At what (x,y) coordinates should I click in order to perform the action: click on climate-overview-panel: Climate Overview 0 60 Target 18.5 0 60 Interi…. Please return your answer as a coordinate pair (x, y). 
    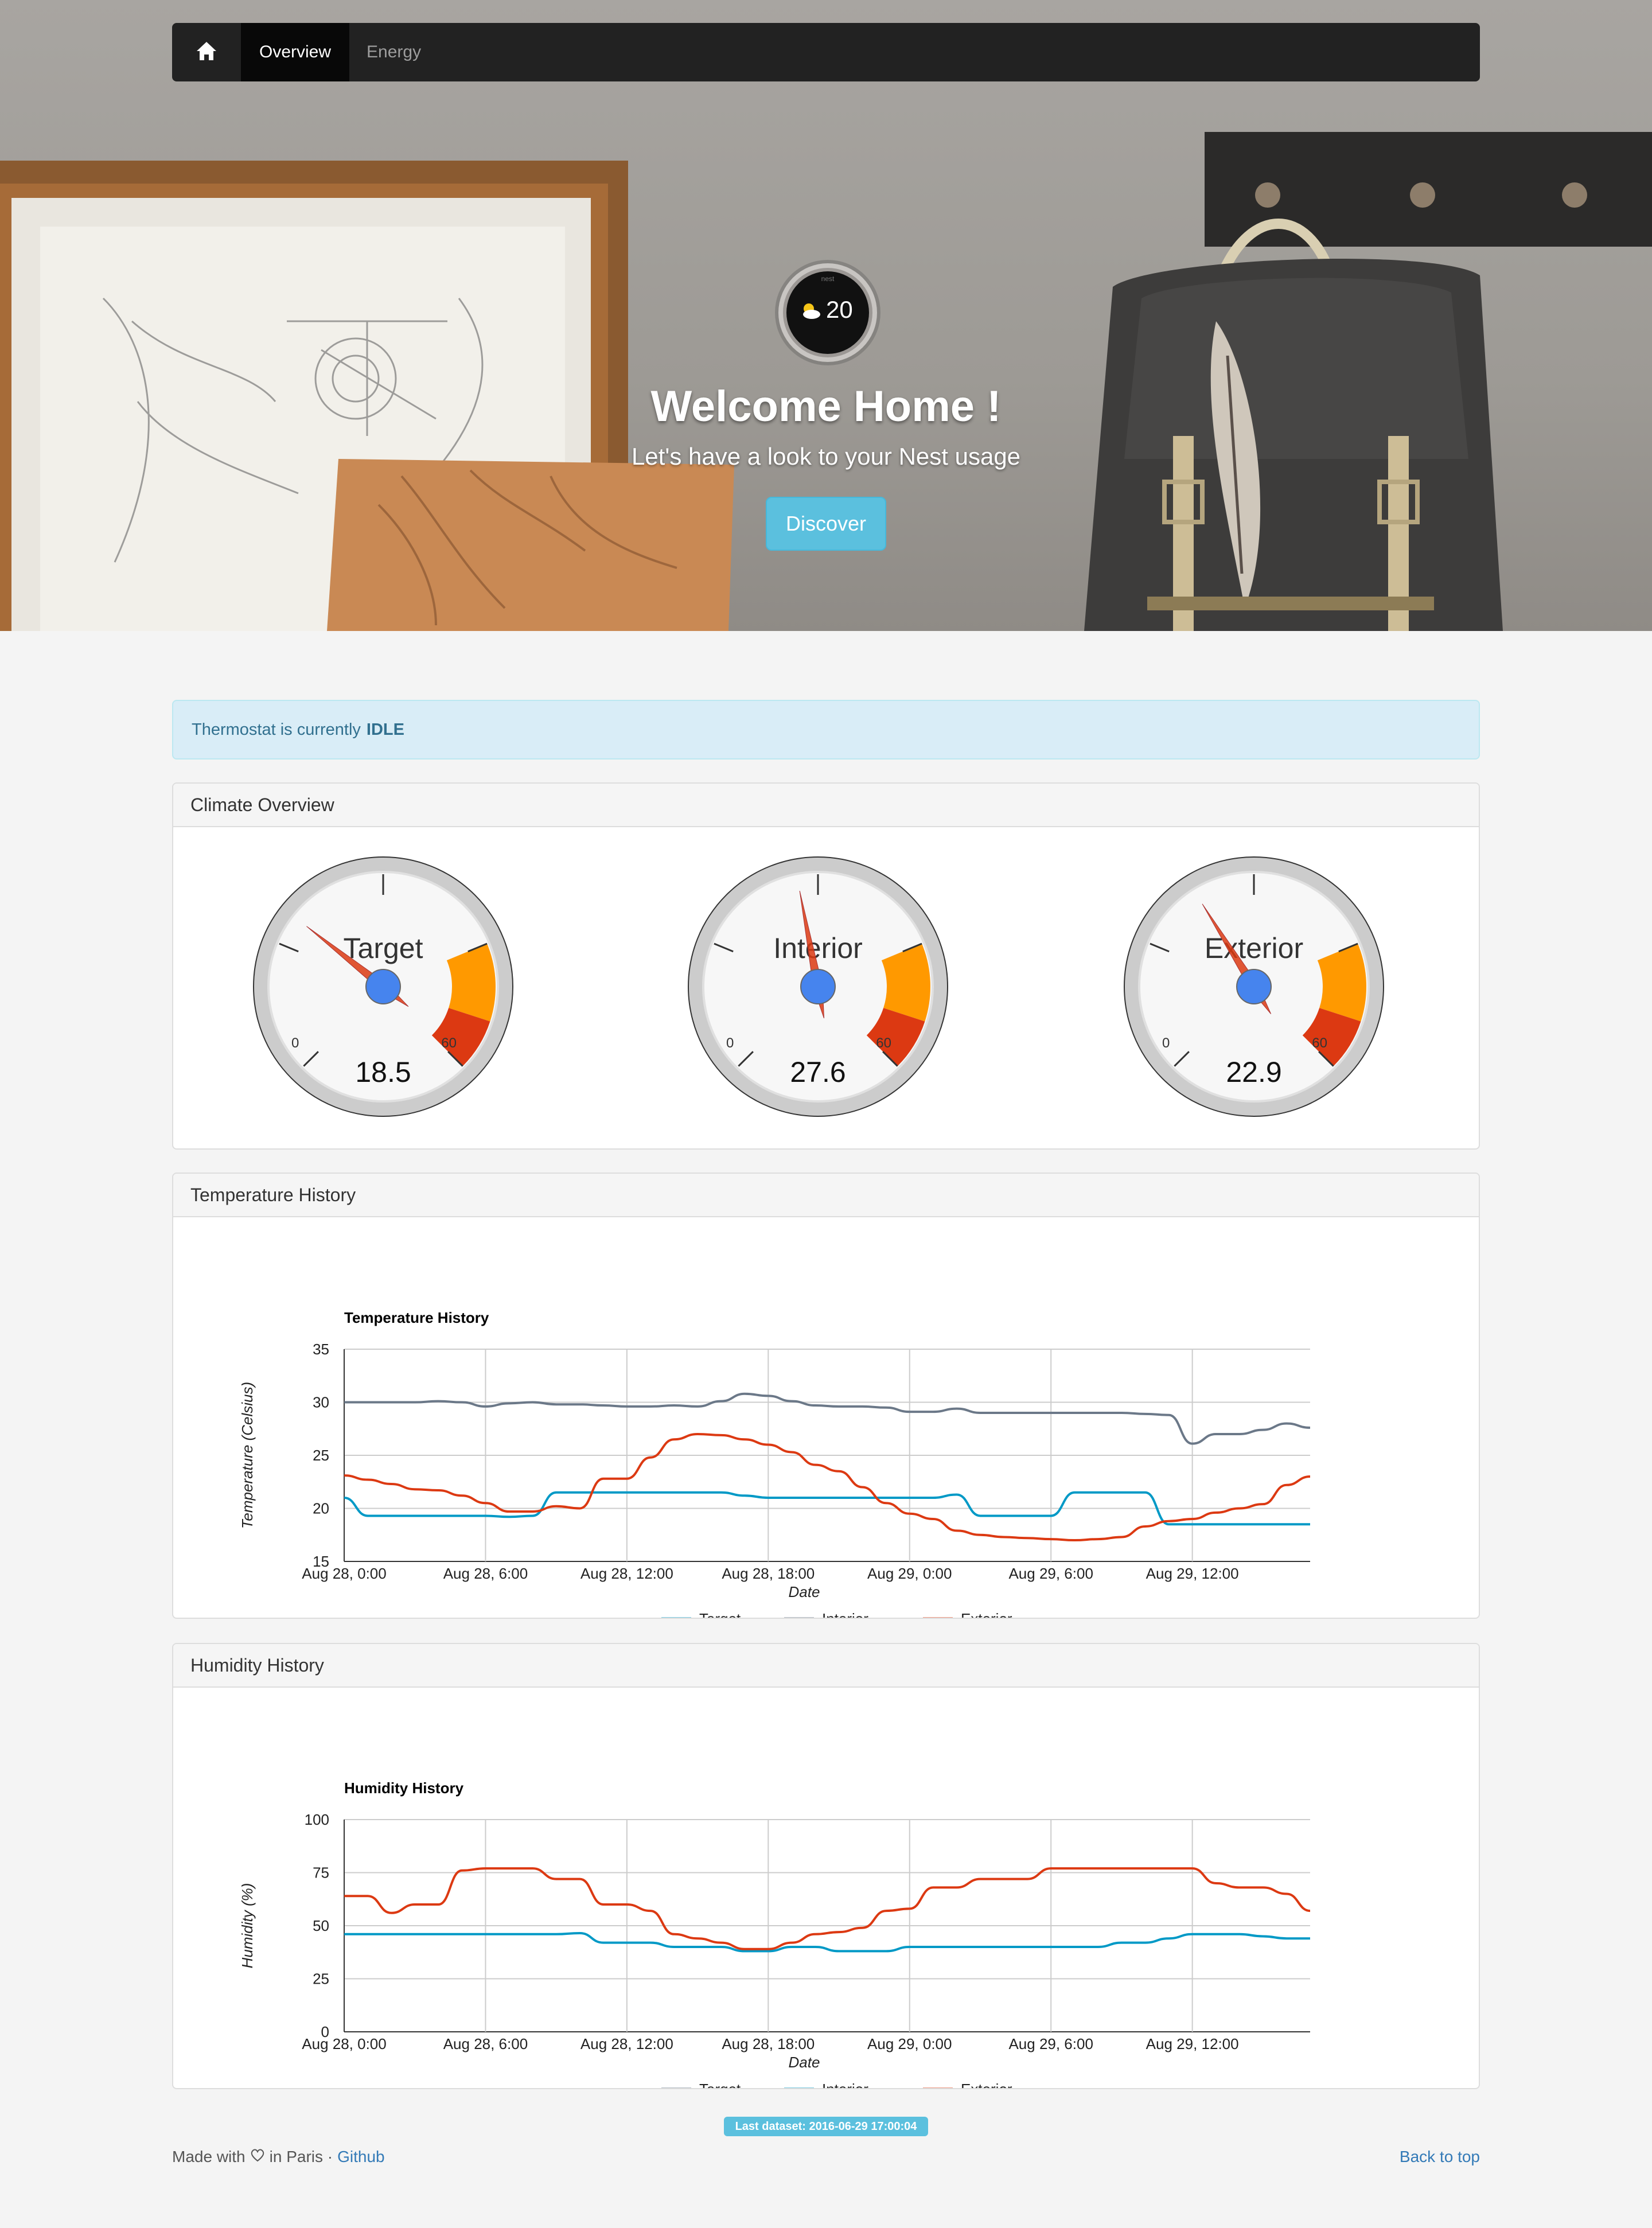
    Looking at the image, I should click on (826, 966).